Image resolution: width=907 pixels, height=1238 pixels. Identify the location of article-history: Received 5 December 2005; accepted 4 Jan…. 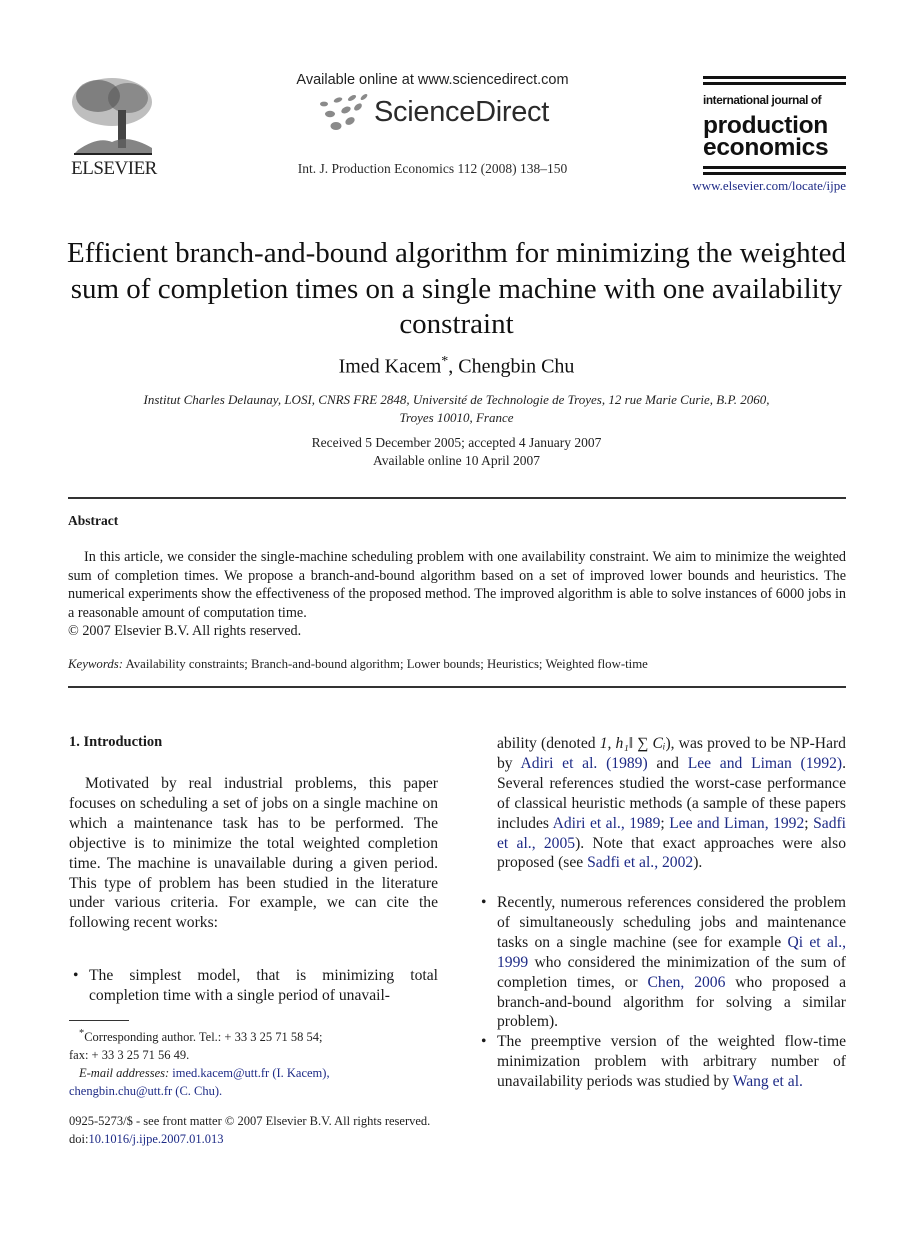
(456, 452).